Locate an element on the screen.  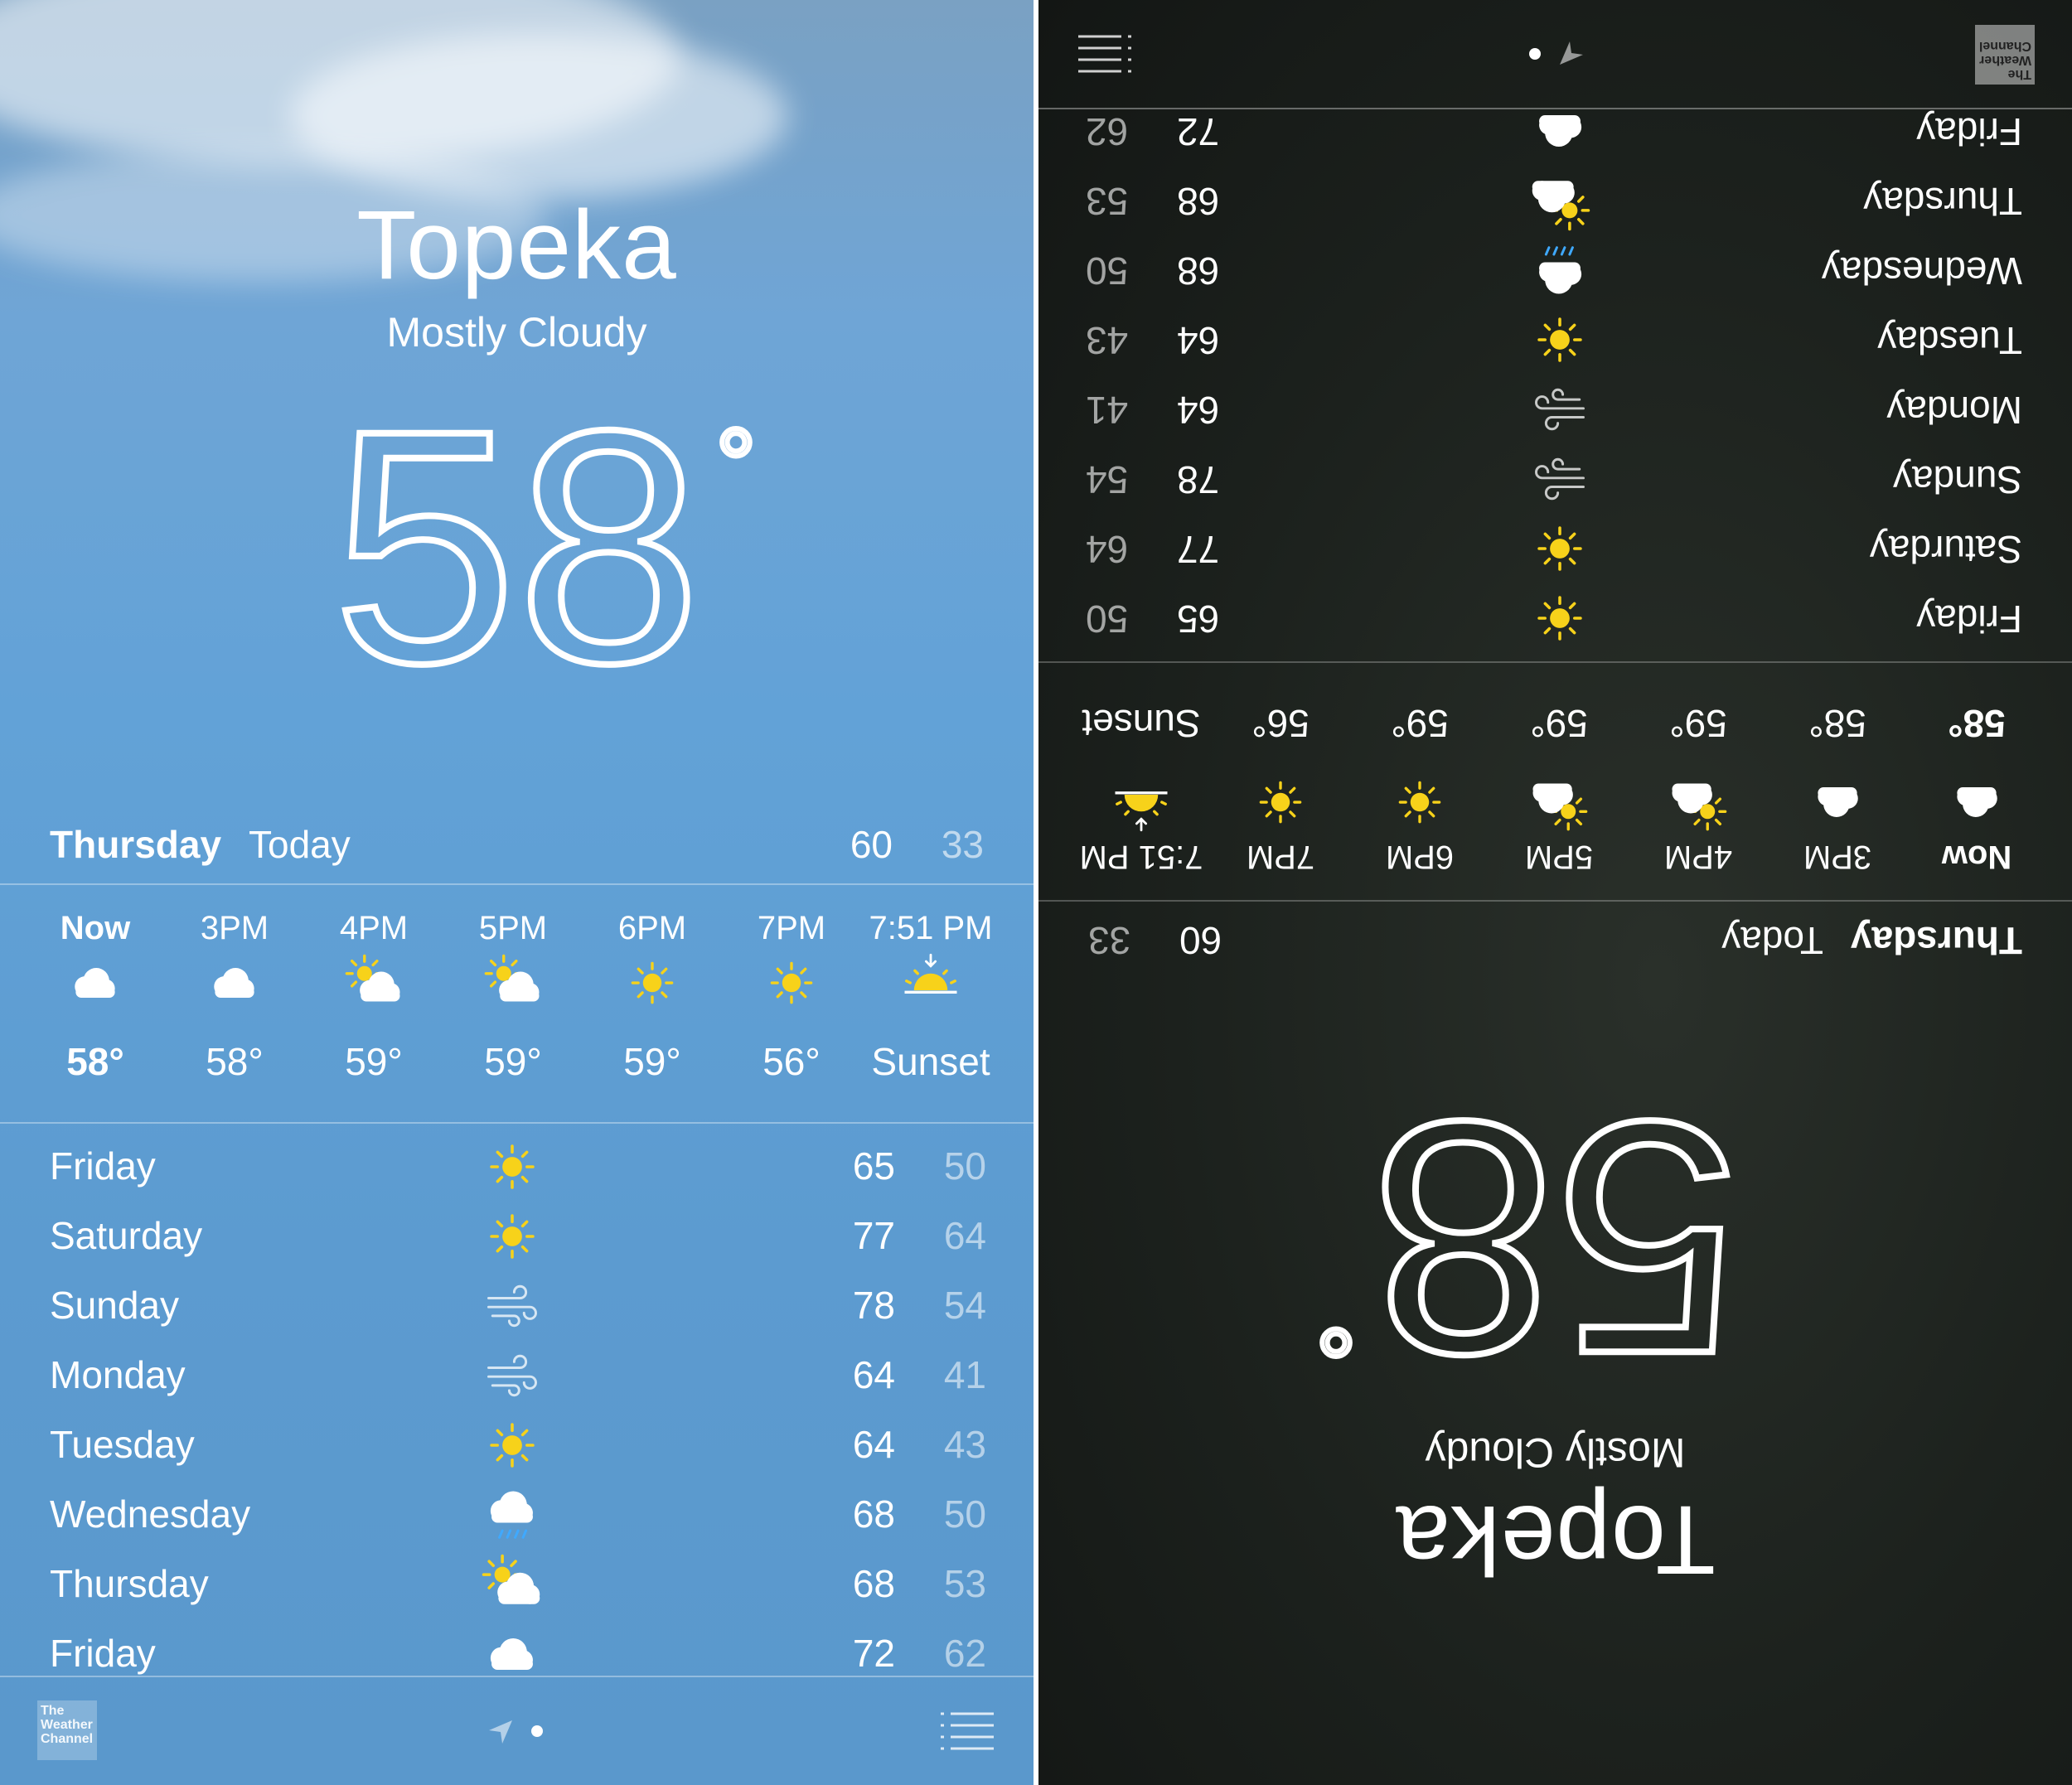
daily-row: Saturday 77 64 is located at coordinates (1554, 545).